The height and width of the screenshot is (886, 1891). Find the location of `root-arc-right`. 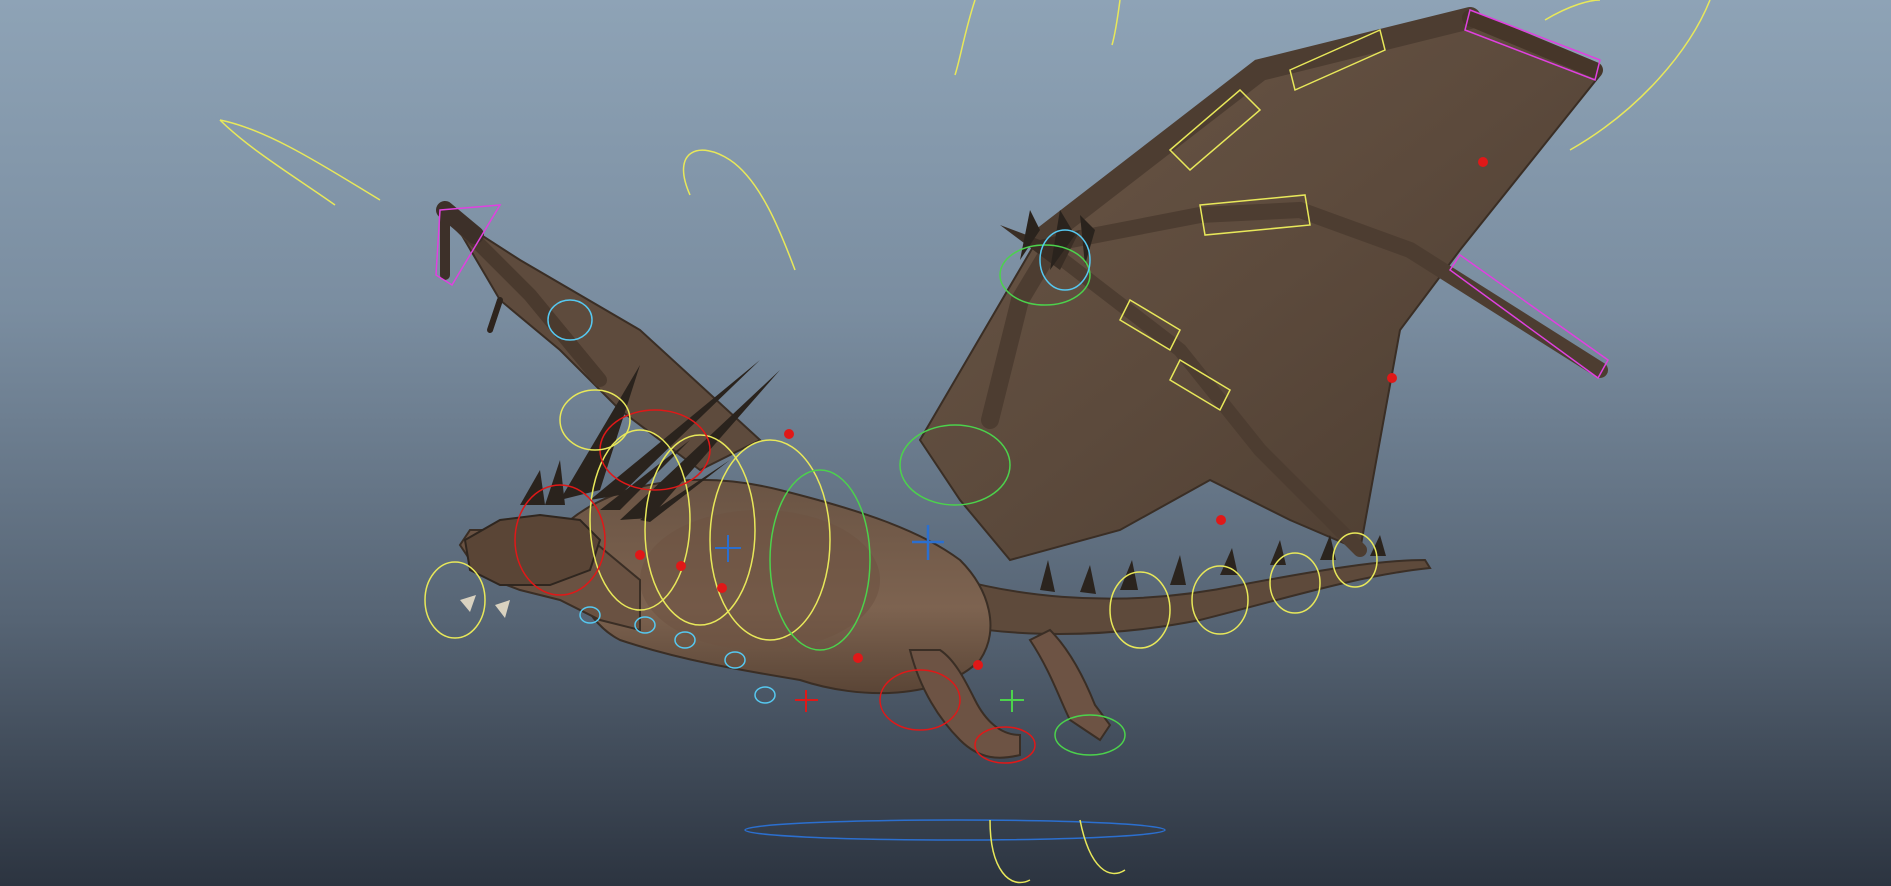

root-arc-right is located at coordinates (1102, 847).